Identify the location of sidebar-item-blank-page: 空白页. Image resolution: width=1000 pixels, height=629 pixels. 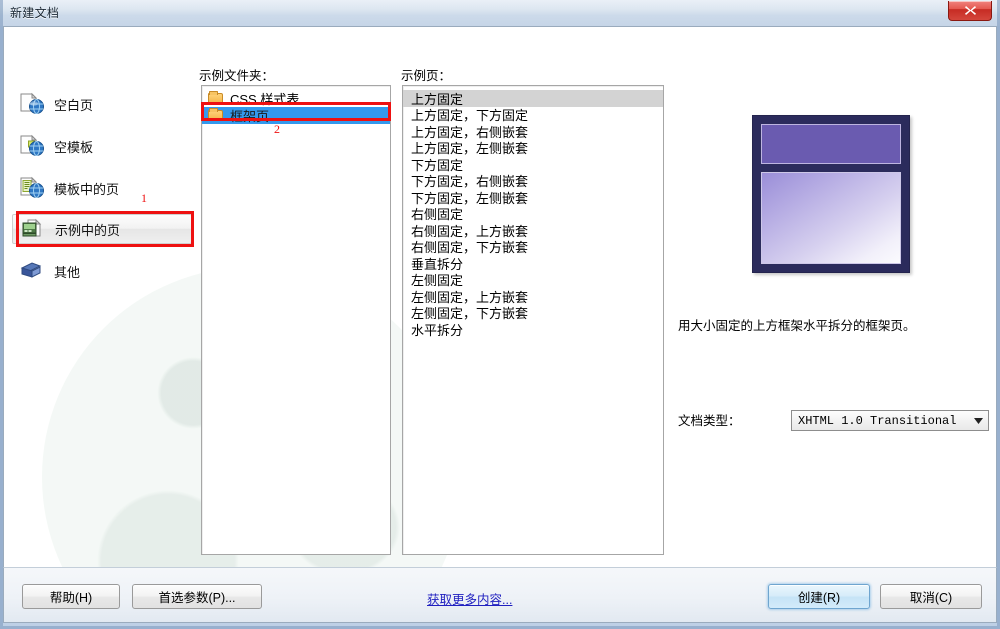
(102, 104).